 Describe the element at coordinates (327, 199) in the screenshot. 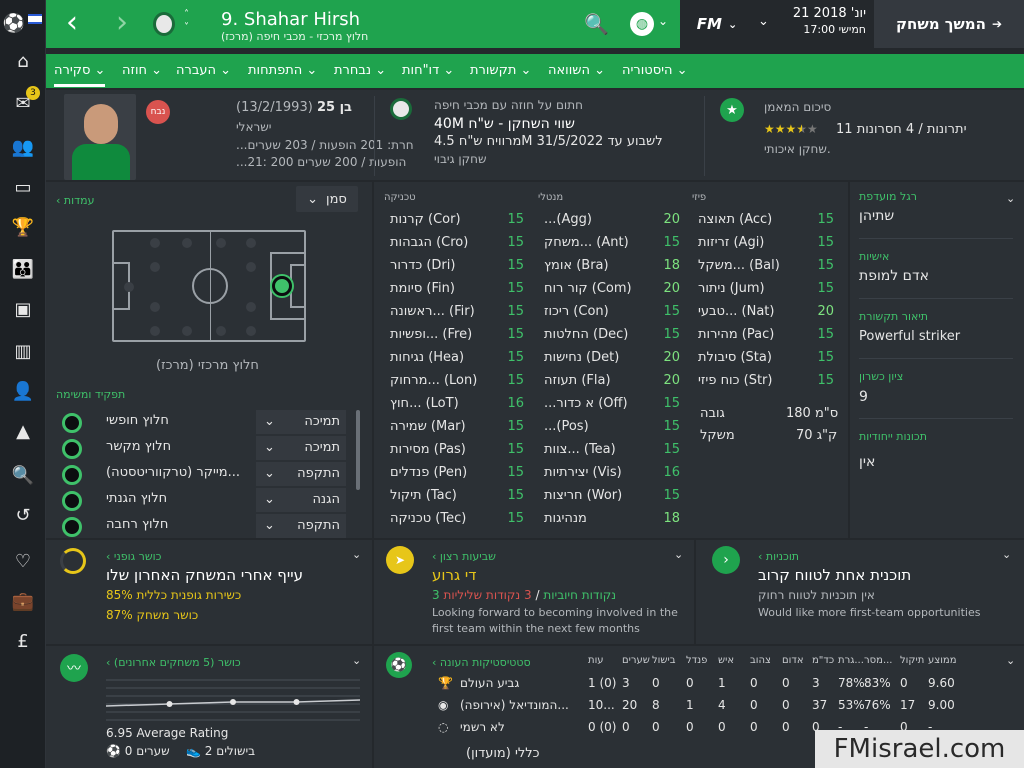

I see `mark-dropdown: ⌄ סמן` at that location.